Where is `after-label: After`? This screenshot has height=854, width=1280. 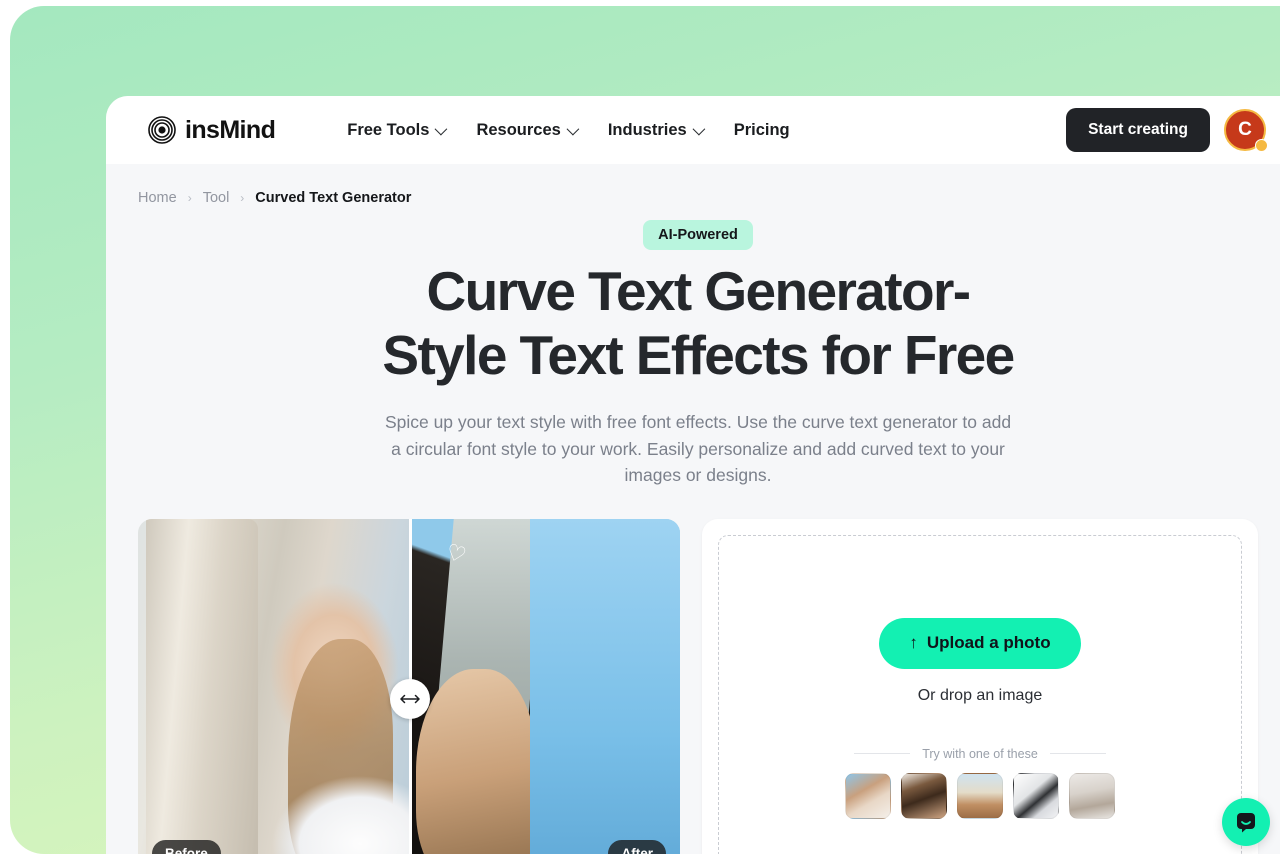
after-label: After is located at coordinates (637, 846).